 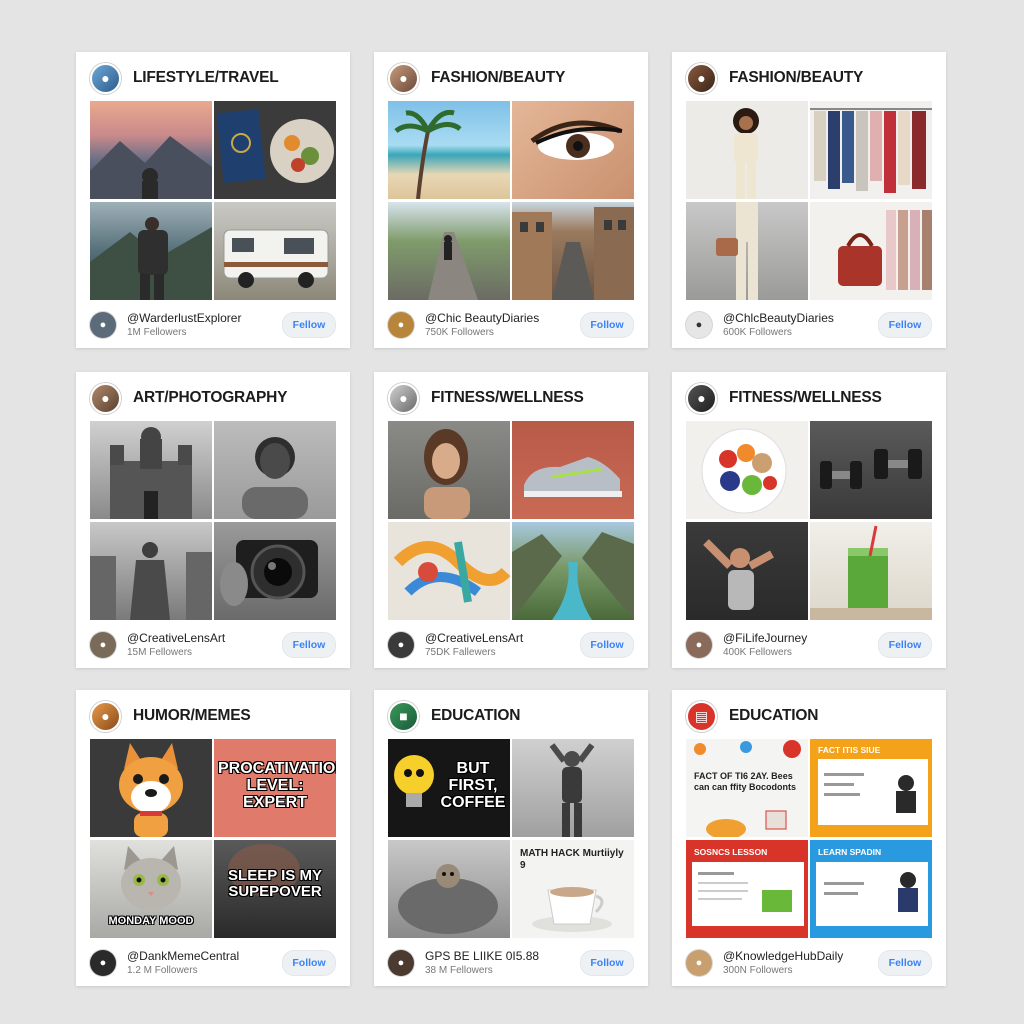 I want to click on follower-count: 750K Followers, so click(x=459, y=332).